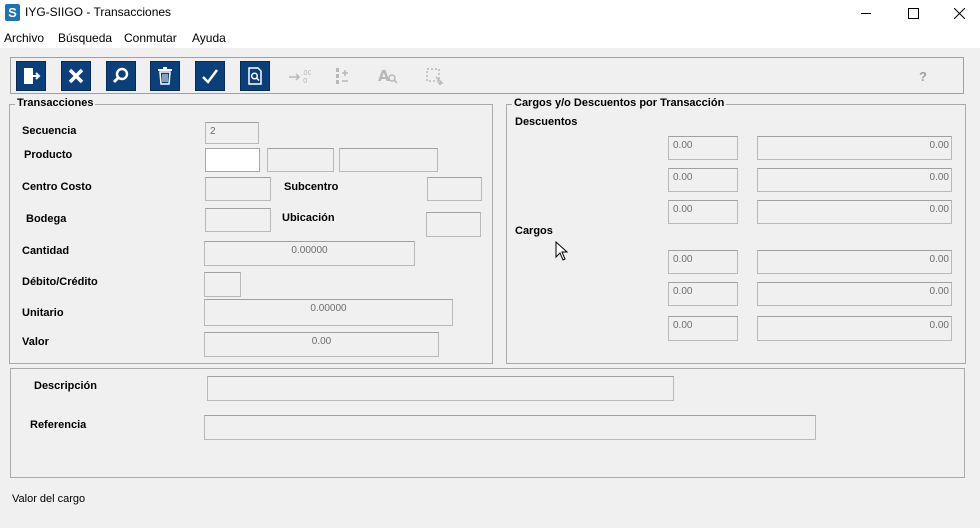 This screenshot has width=980, height=528. I want to click on subcentro-label: Subcentro, so click(311, 187).